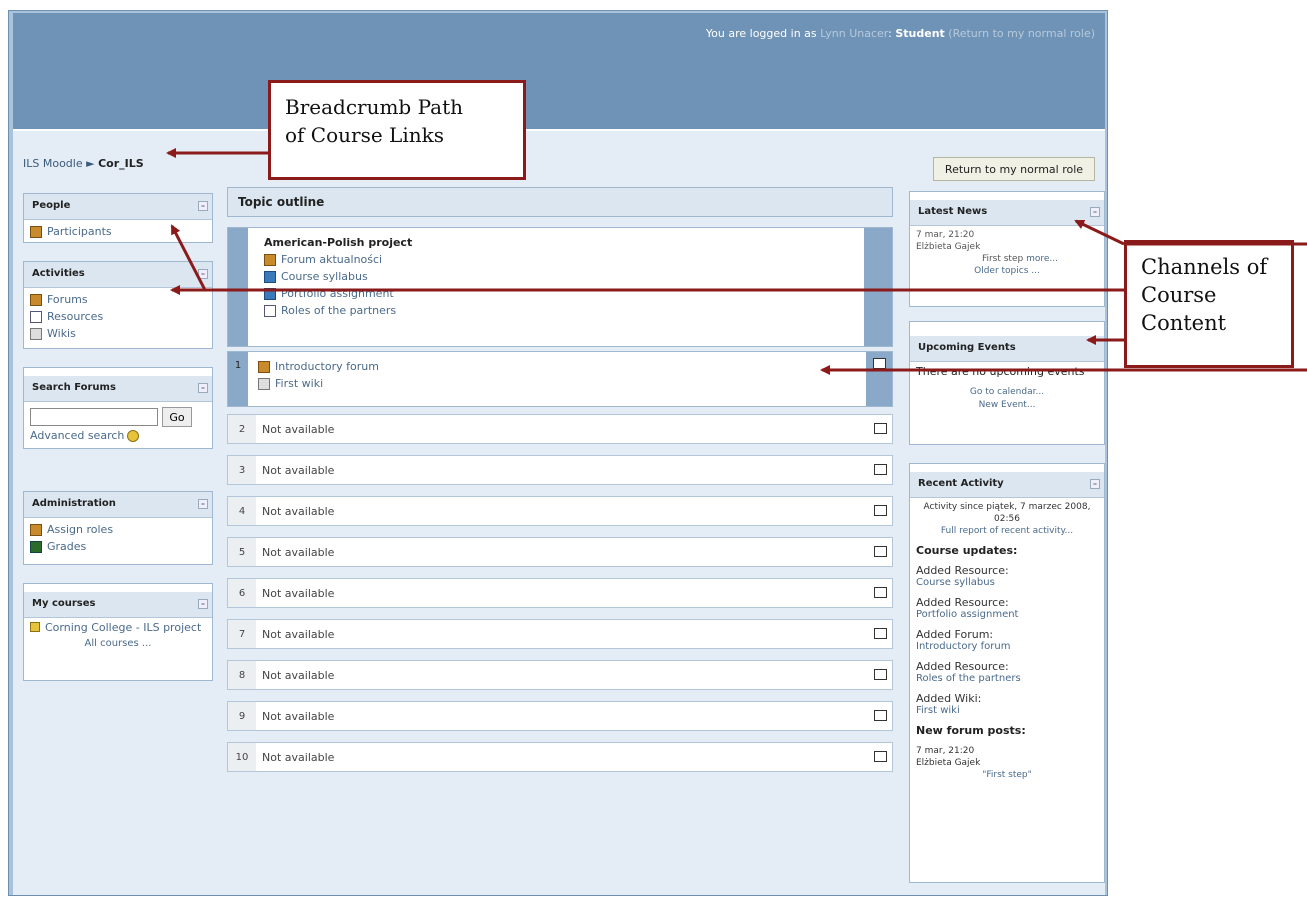 This screenshot has width=1307, height=902. I want to click on document-icon, so click(270, 310).